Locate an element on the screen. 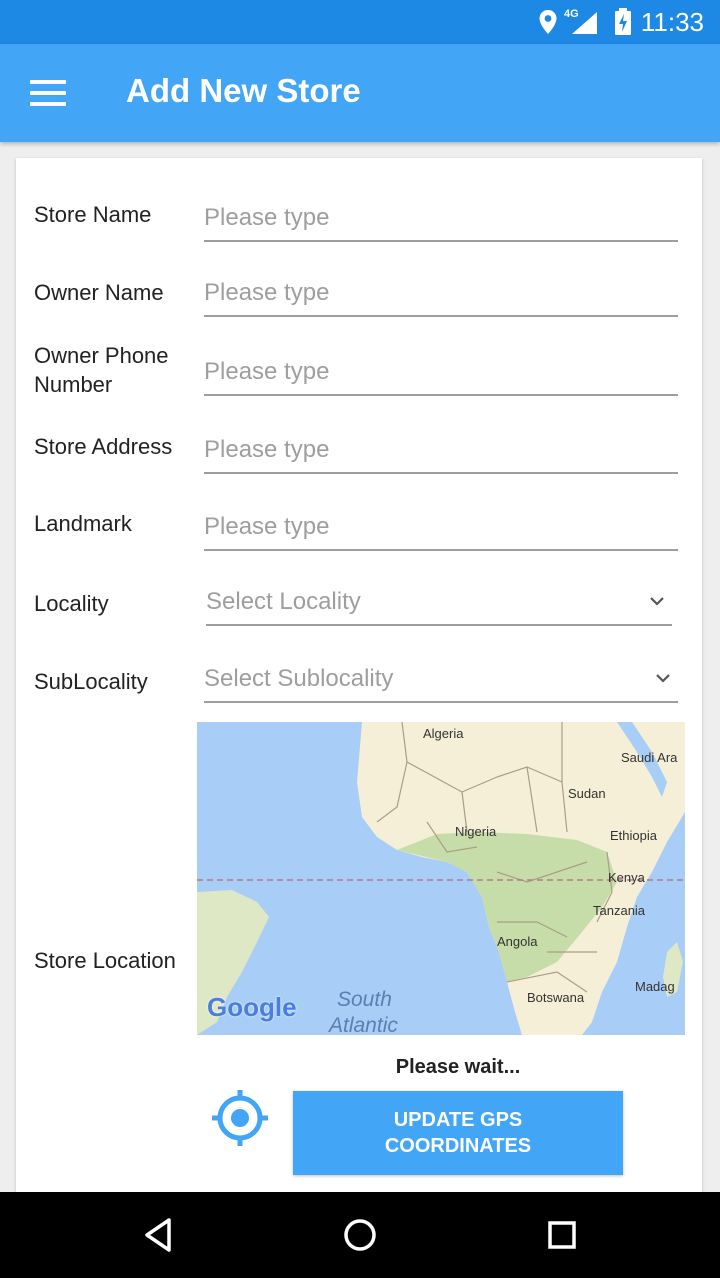  map-label: Ethiopia is located at coordinates (633, 835).